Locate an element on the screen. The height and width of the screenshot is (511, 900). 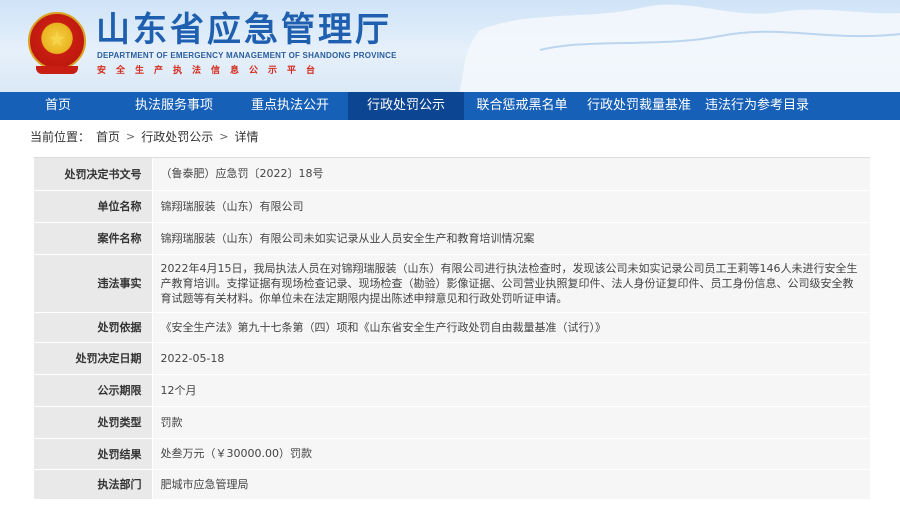
row-value: 2022-05-18 is located at coordinates (511, 358).